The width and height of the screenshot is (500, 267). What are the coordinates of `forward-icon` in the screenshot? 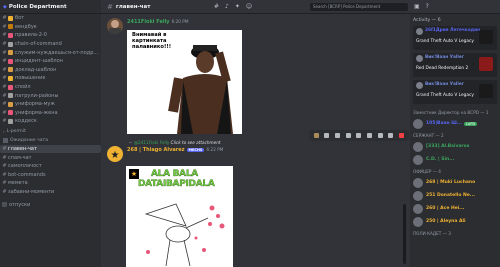 It's located at (359, 135).